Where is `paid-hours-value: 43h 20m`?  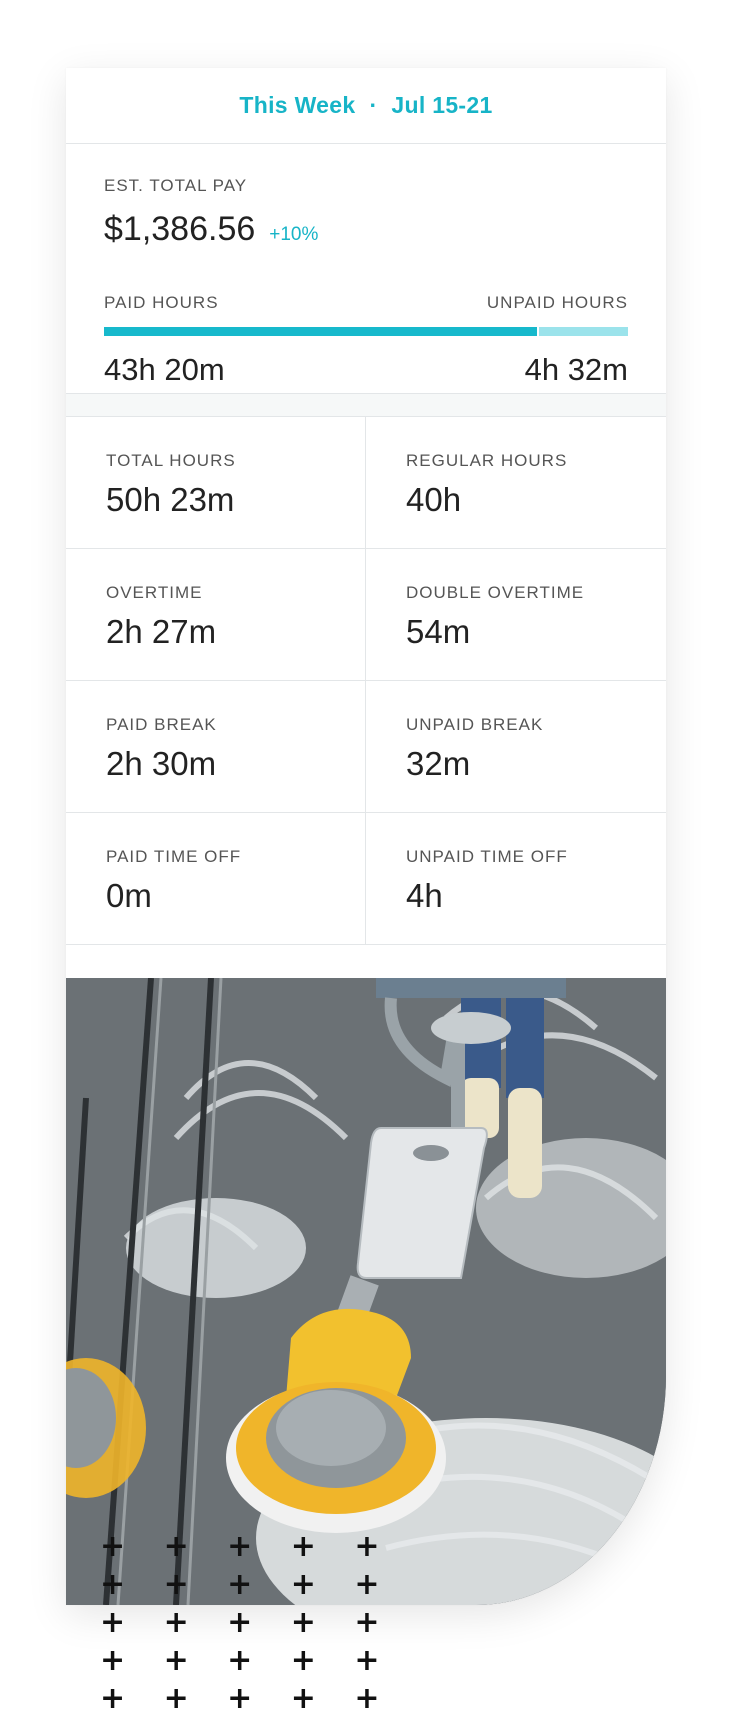 paid-hours-value: 43h 20m is located at coordinates (164, 369).